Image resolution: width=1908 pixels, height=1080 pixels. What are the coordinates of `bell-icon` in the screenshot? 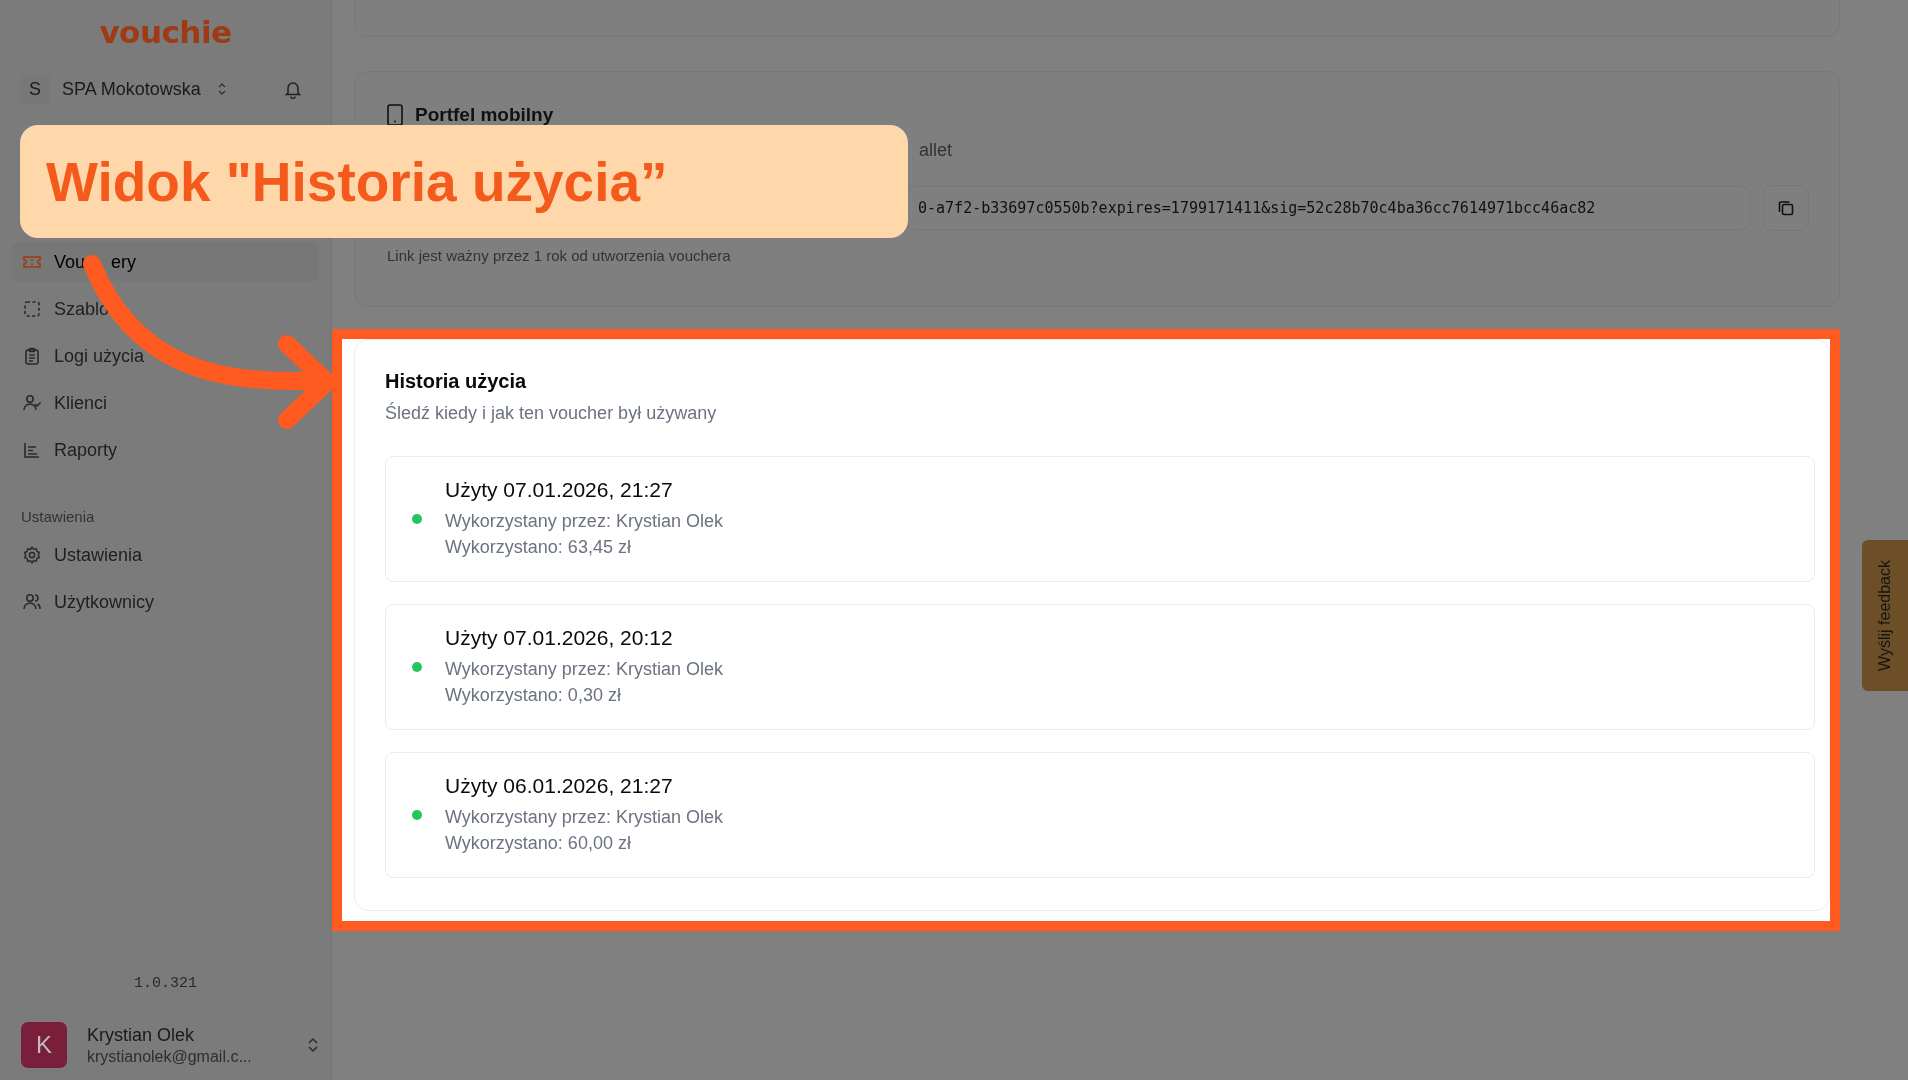 It's located at (293, 89).